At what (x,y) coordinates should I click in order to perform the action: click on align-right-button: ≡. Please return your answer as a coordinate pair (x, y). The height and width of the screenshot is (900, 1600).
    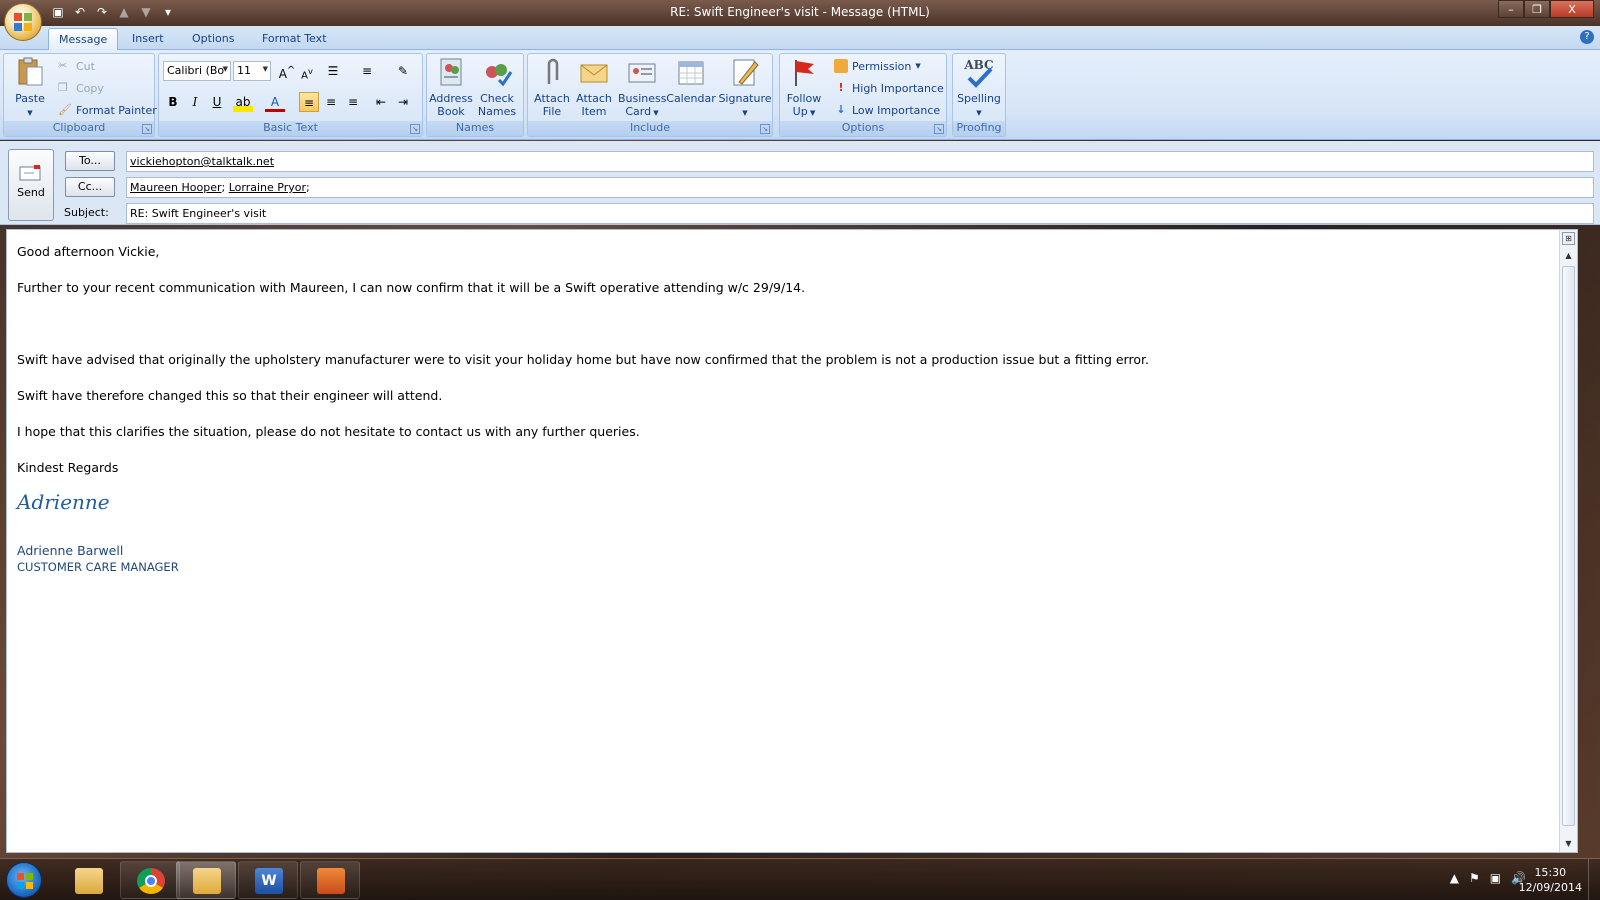
    Looking at the image, I should click on (353, 102).